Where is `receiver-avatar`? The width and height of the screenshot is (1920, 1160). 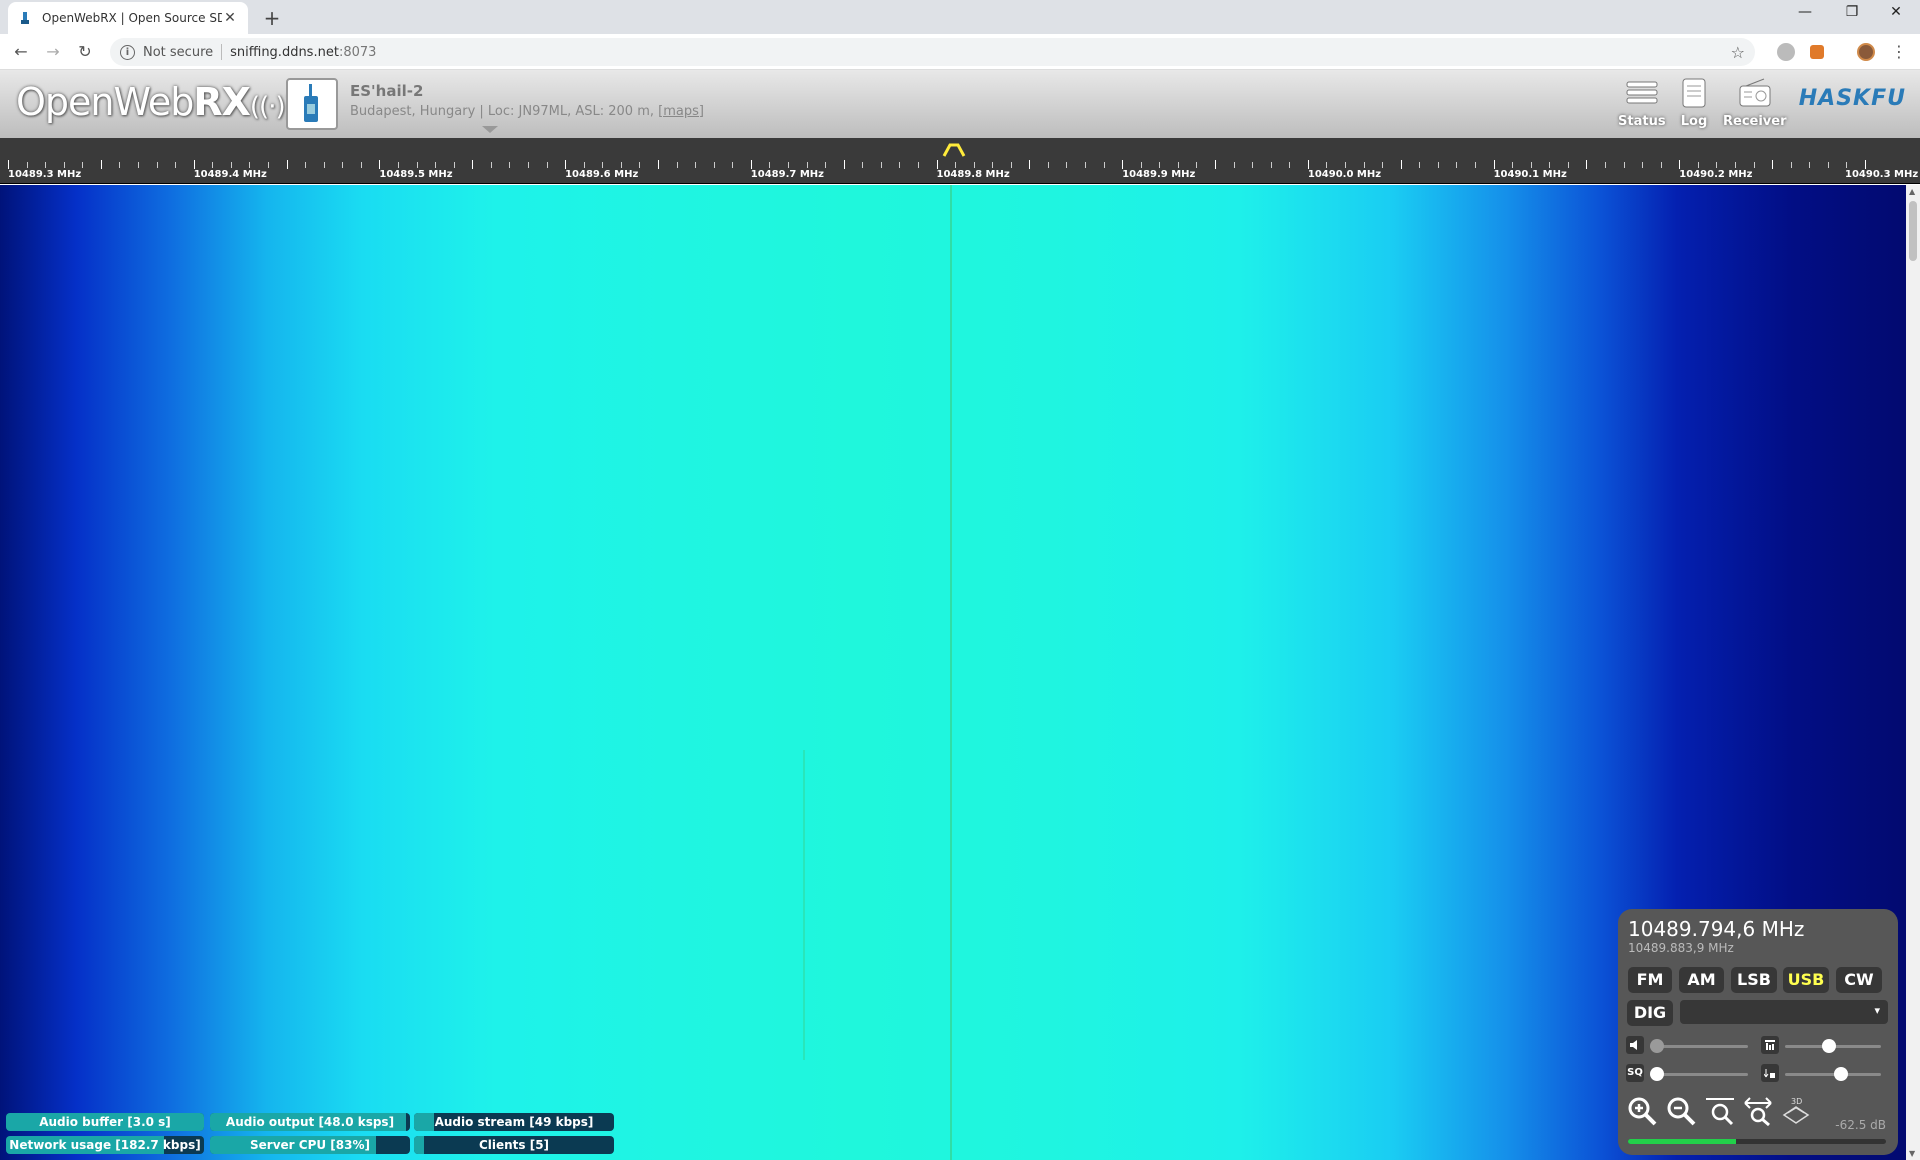
receiver-avatar is located at coordinates (312, 104).